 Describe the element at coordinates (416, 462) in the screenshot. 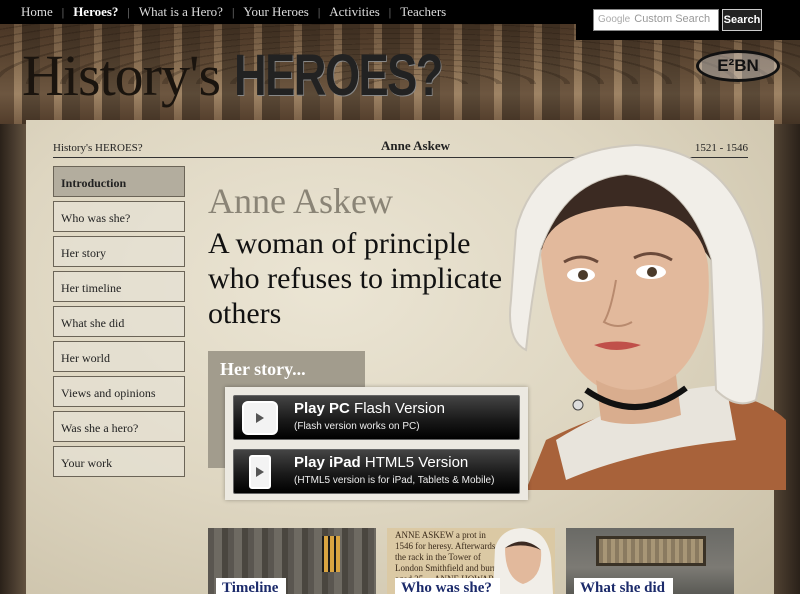

I see `play-ipad-rest: HTML5 Version` at that location.